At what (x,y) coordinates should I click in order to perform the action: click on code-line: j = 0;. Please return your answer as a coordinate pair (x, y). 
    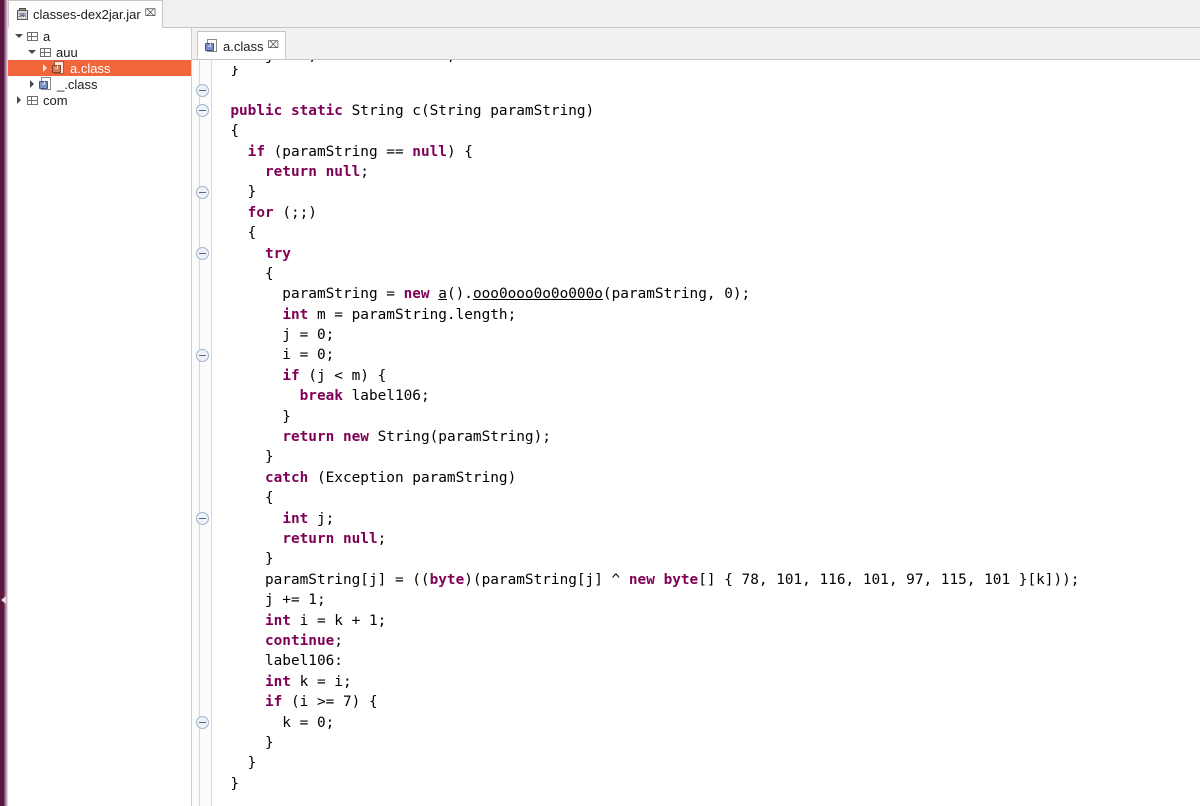
    Looking at the image, I should click on (274, 335).